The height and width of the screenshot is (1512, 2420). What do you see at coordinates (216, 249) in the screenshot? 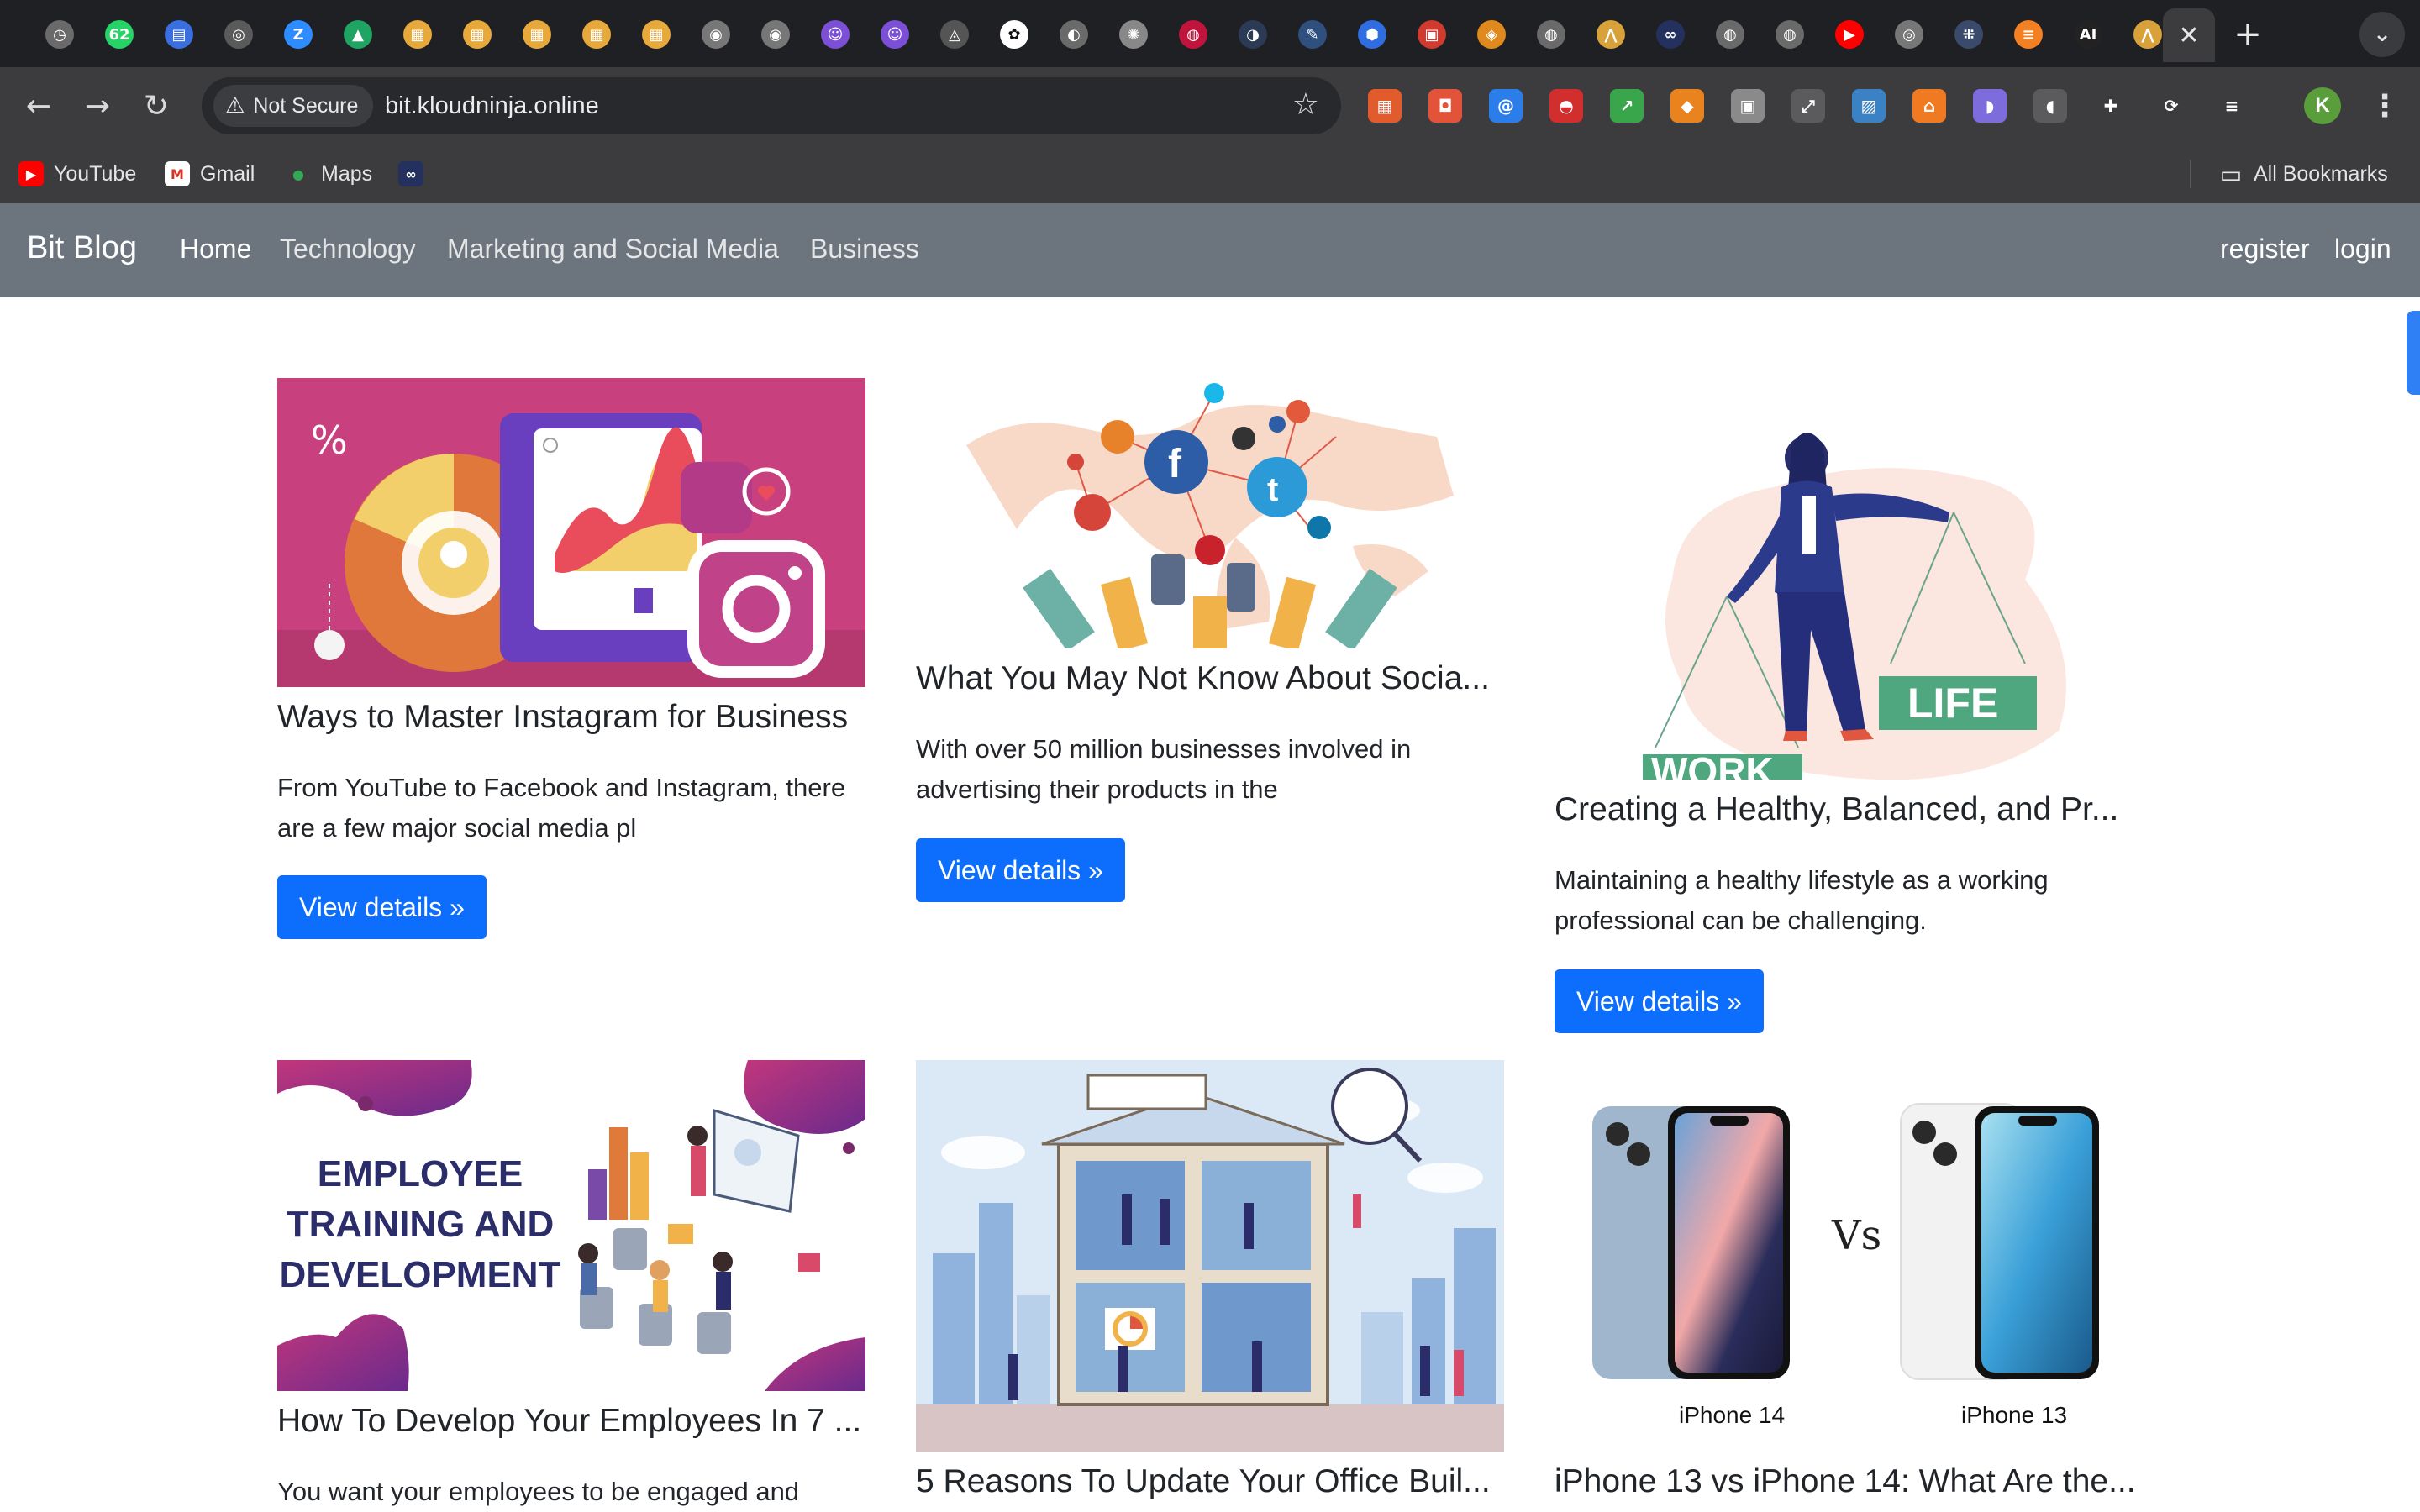
I see `nav-home: Home` at bounding box center [216, 249].